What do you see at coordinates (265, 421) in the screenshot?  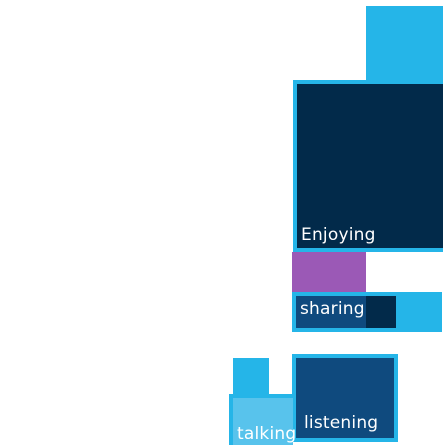 I see `talking-tile: talking` at bounding box center [265, 421].